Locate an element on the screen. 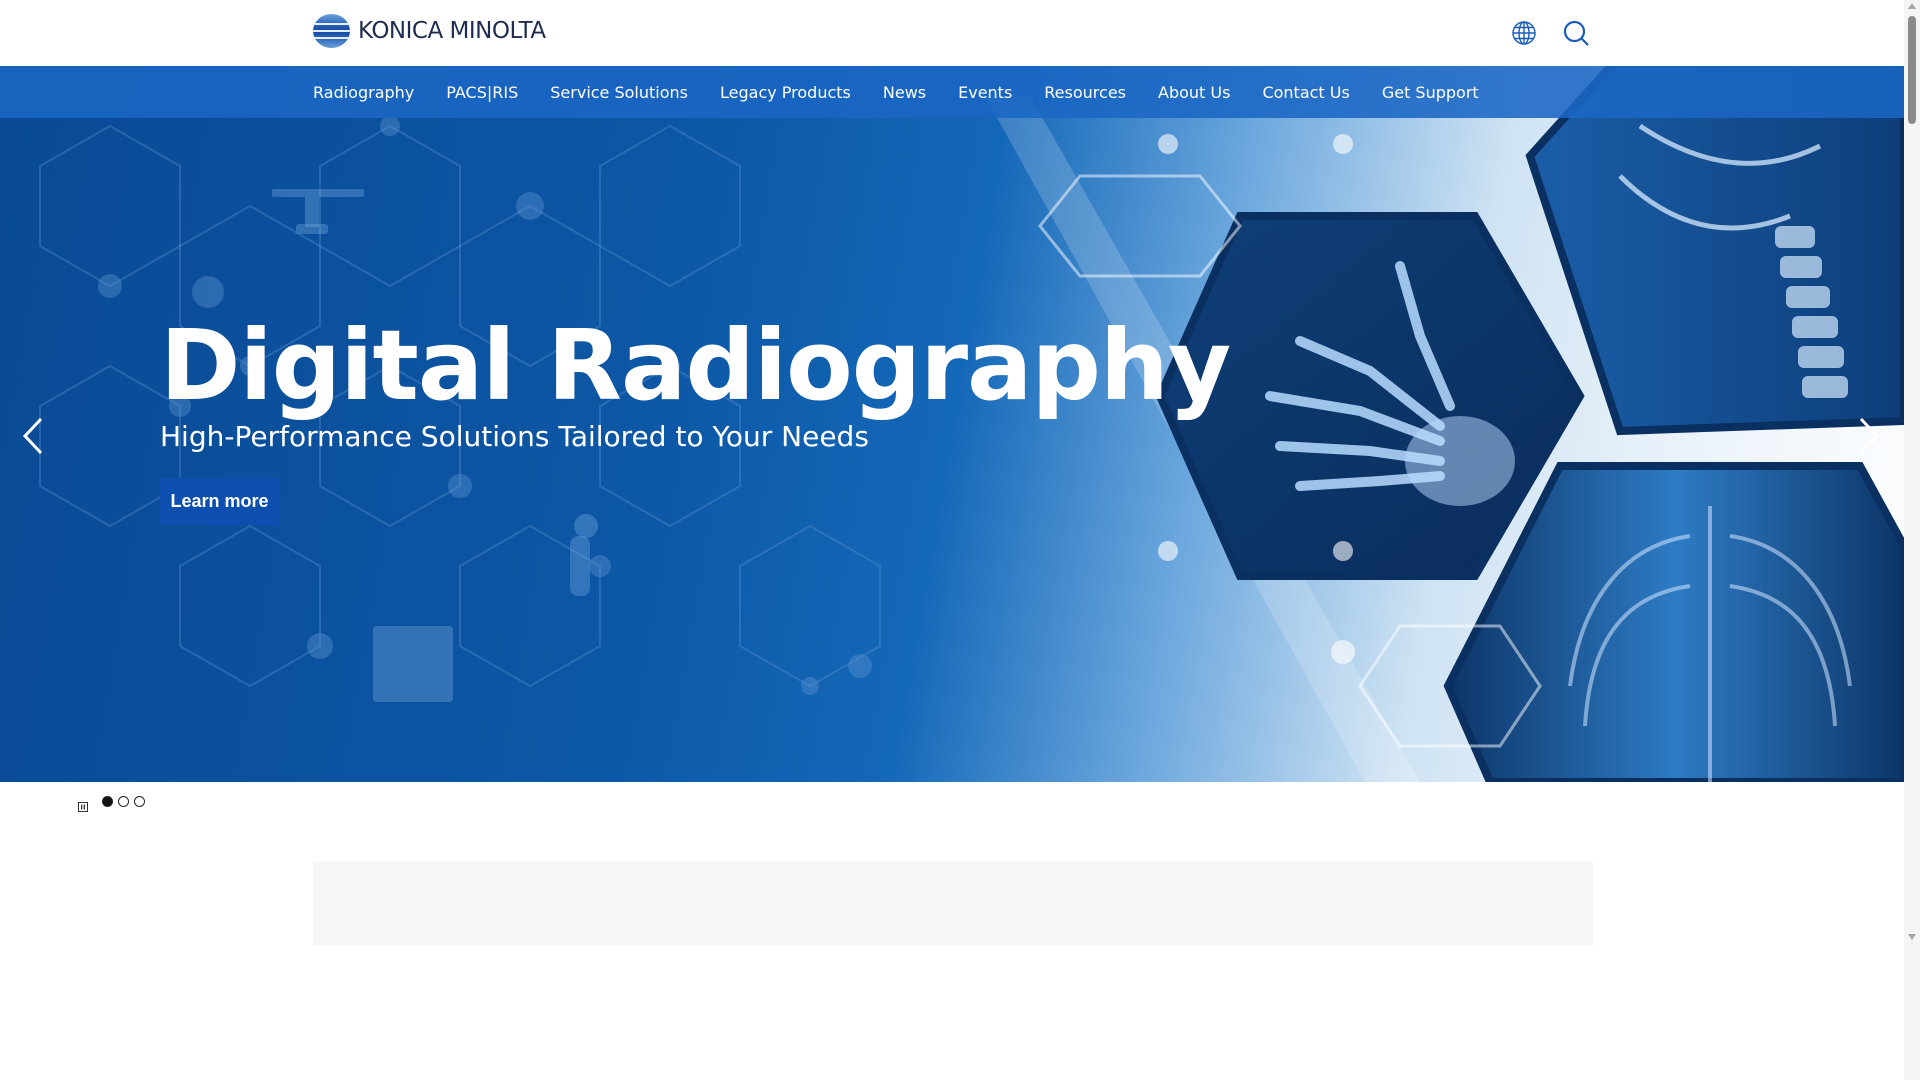 This screenshot has width=1920, height=1080. nav-item-pacs-ris: PACS|RIS is located at coordinates (482, 92).